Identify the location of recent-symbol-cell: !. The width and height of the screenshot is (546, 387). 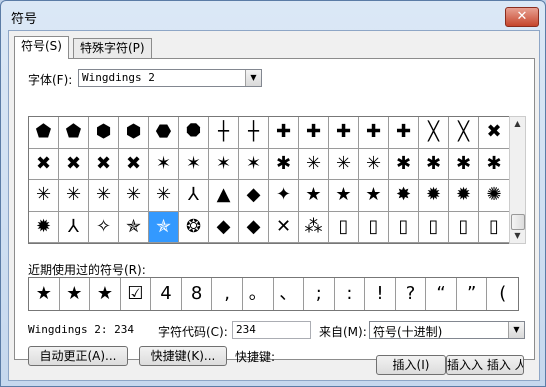
(380, 294).